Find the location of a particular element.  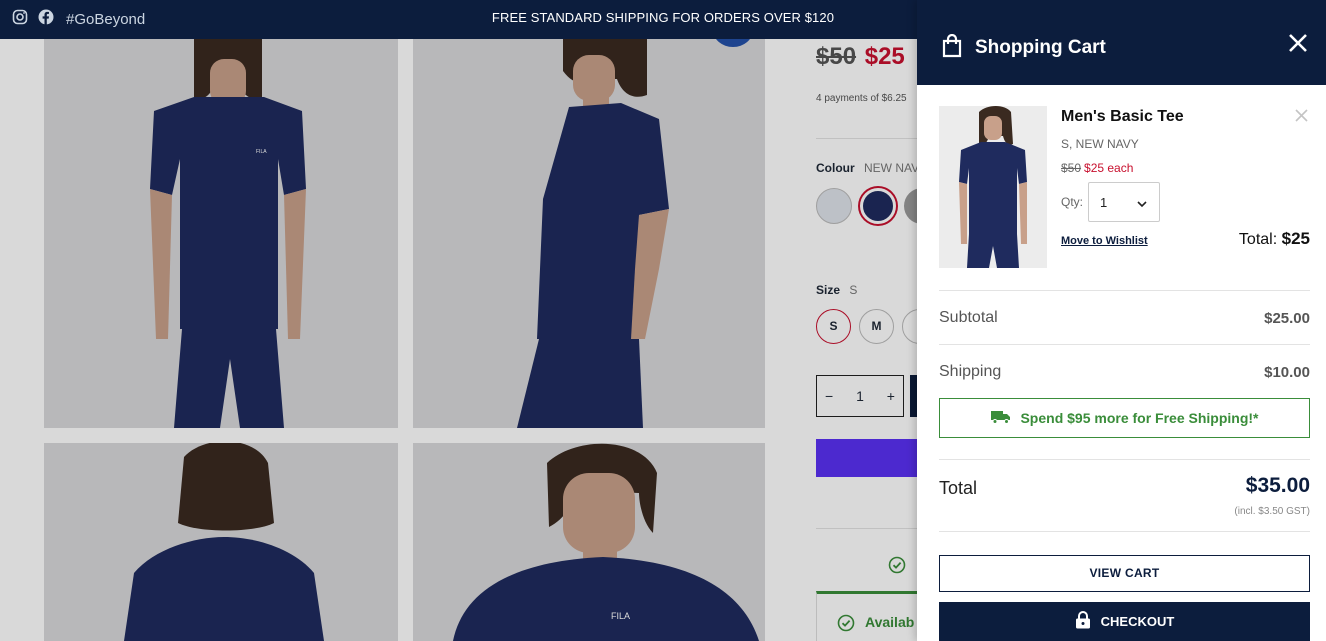

free-shipping-banner: Spend $95 more for Free Shipping!* is located at coordinates (1124, 418).